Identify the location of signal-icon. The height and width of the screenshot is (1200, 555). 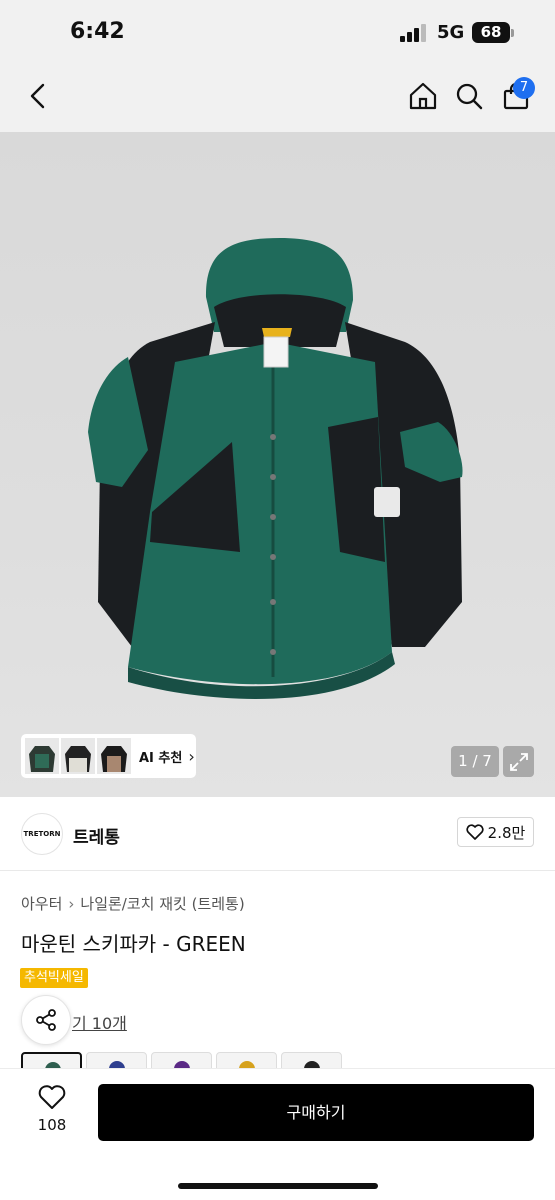
(414, 33).